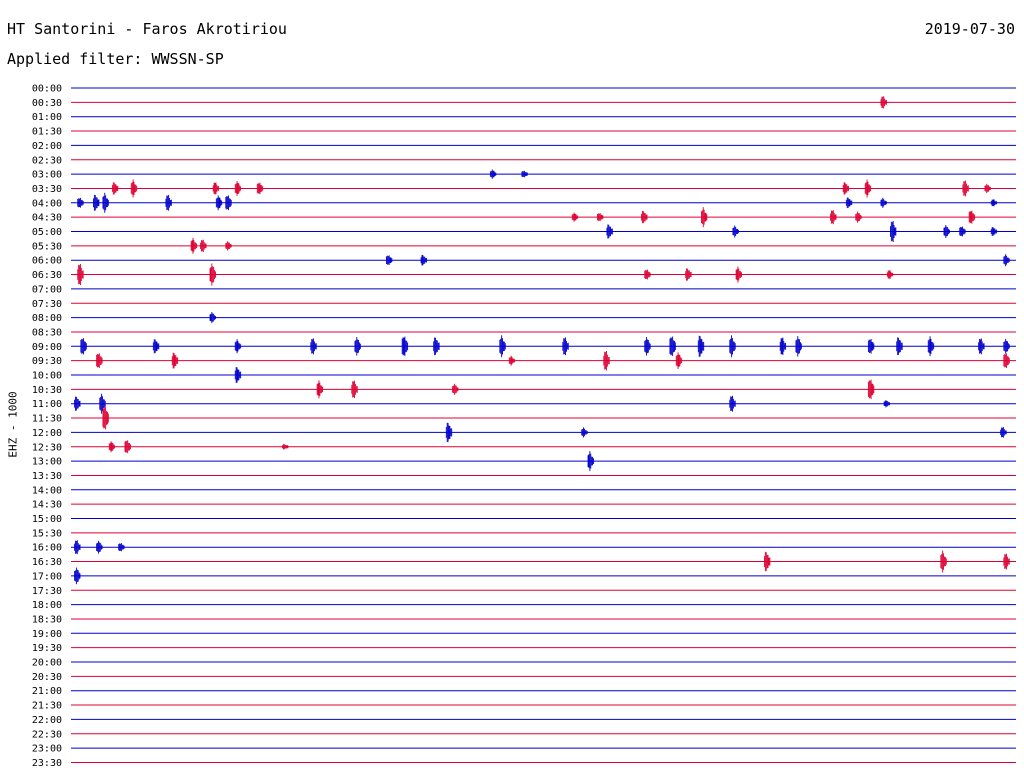  Describe the element at coordinates (47, 562) in the screenshot. I see `time-tick-label: 16:30` at that location.